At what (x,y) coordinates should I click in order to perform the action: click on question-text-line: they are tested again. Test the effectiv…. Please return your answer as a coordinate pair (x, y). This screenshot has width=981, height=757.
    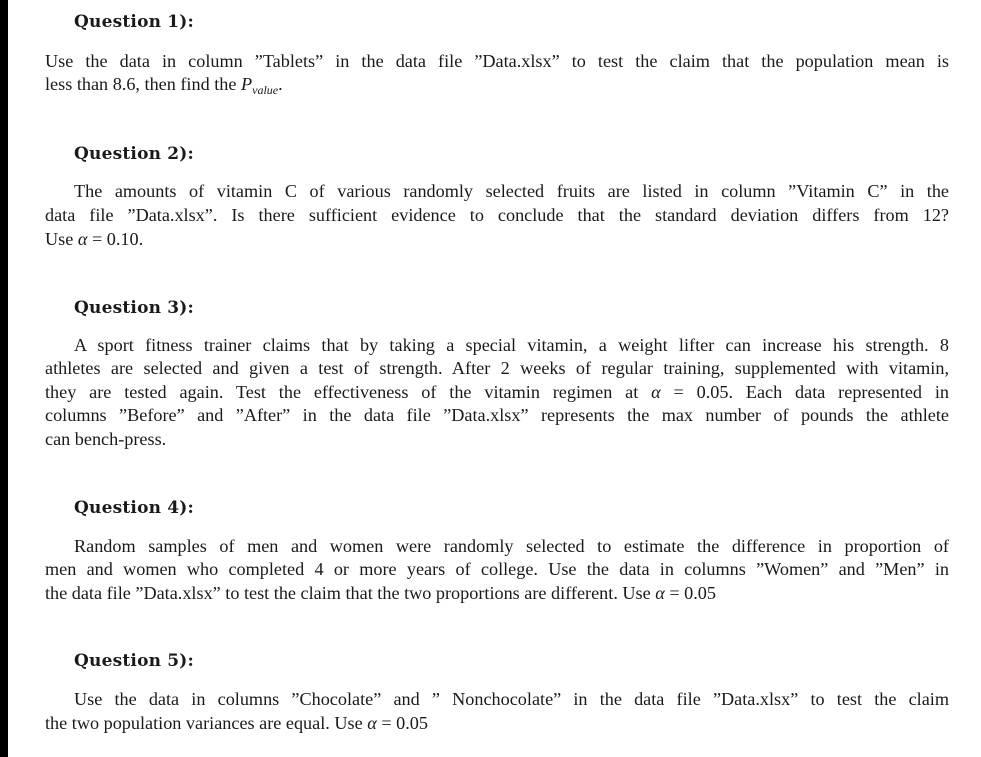
    Looking at the image, I should click on (497, 392).